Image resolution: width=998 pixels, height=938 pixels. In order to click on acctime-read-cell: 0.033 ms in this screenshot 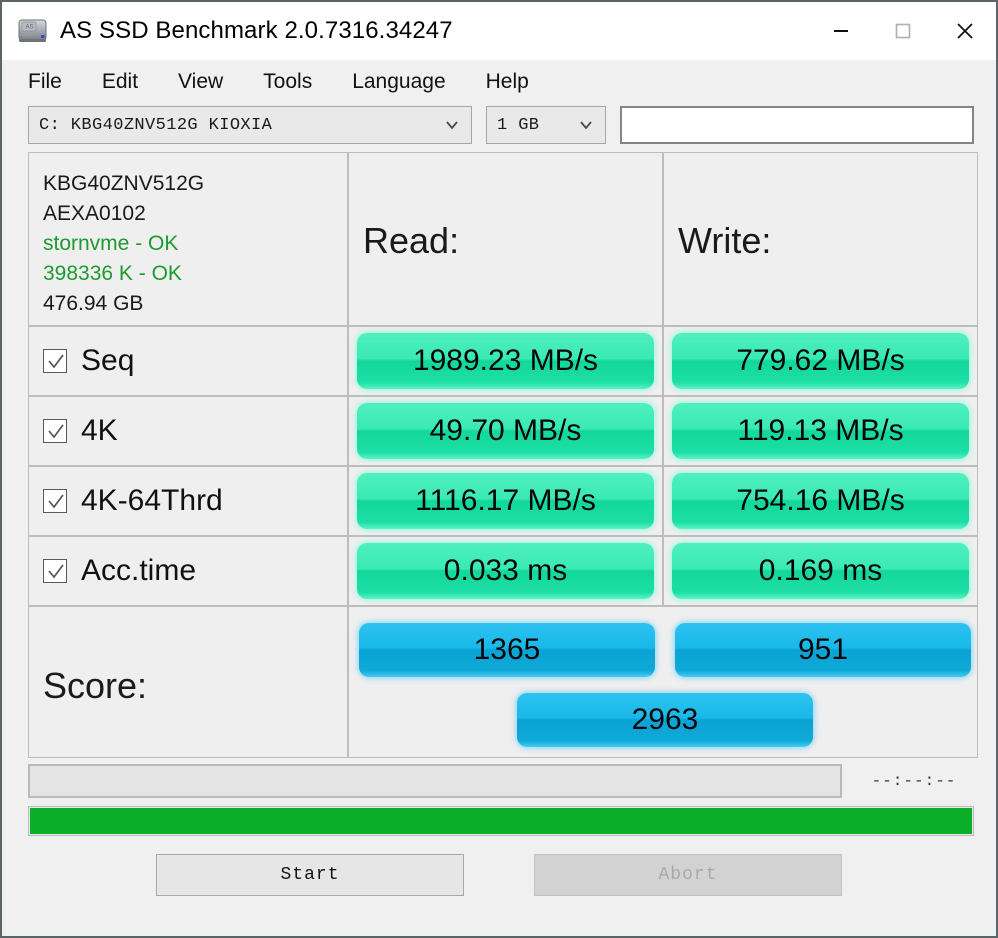, I will do `click(505, 571)`.